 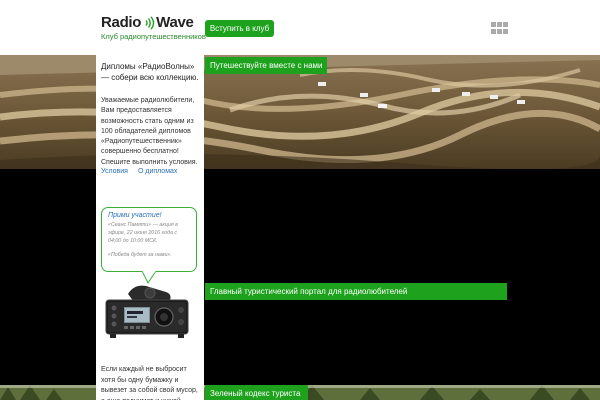 What do you see at coordinates (256, 392) in the screenshot?
I see `green-code-banner: Зеленый кодекс туриста` at bounding box center [256, 392].